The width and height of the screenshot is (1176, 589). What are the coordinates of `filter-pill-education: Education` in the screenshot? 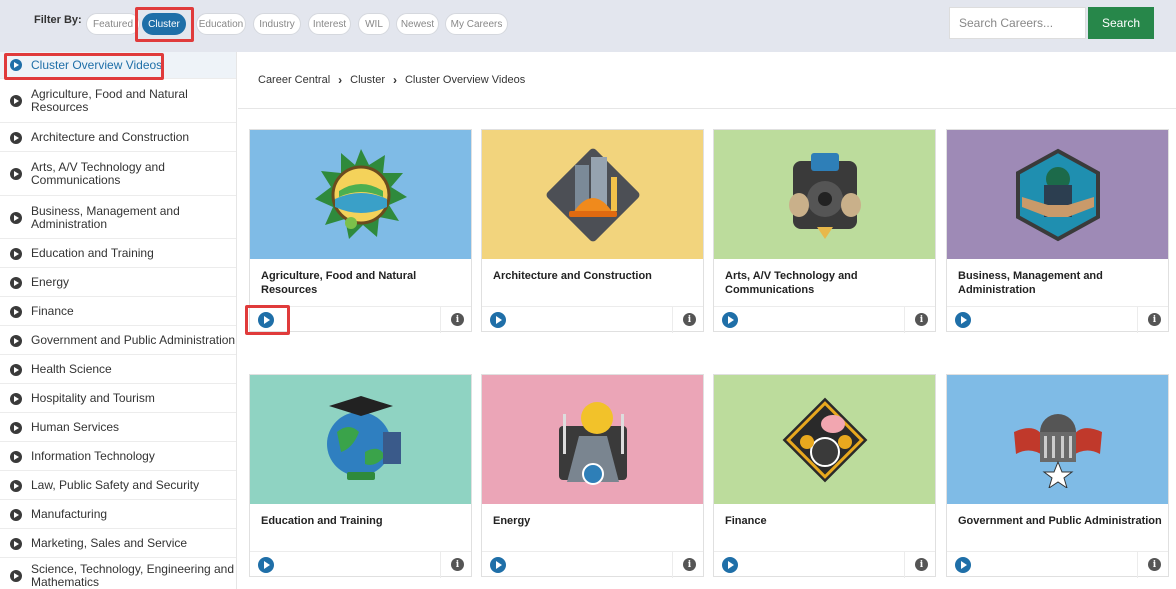 It's located at (221, 24).